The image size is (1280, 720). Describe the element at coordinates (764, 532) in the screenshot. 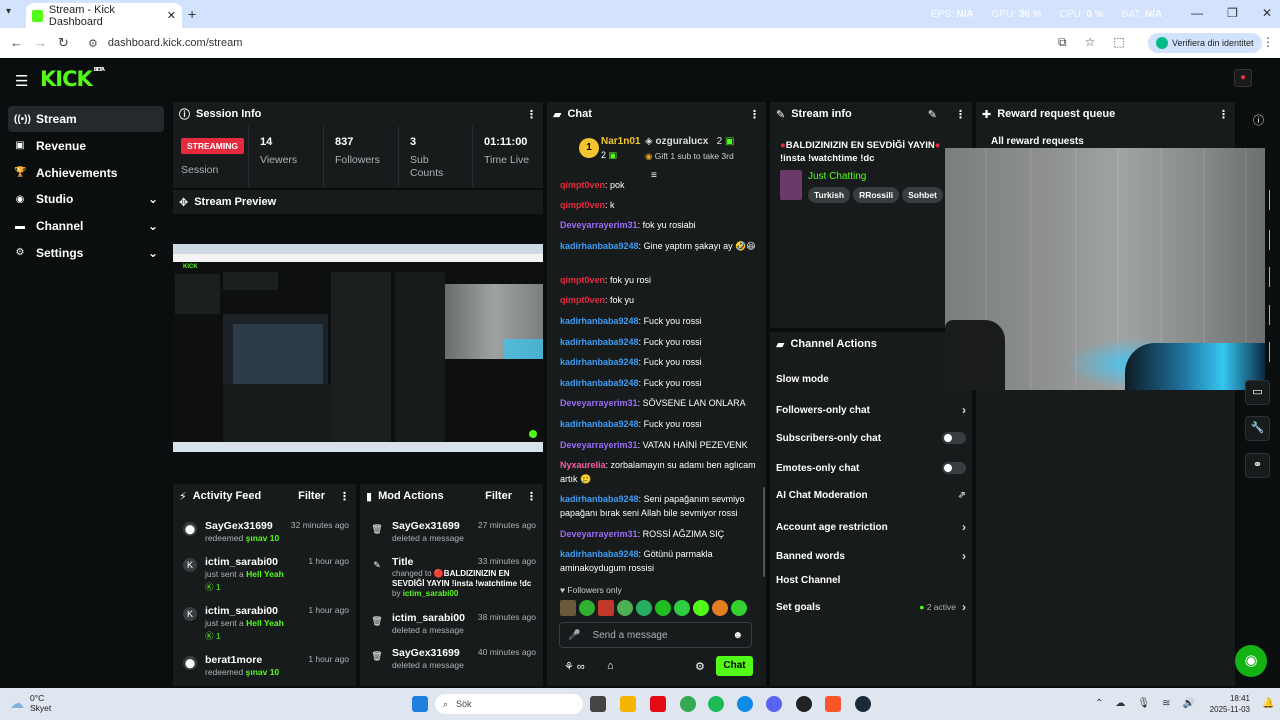

I see `chat-scrollbar` at that location.